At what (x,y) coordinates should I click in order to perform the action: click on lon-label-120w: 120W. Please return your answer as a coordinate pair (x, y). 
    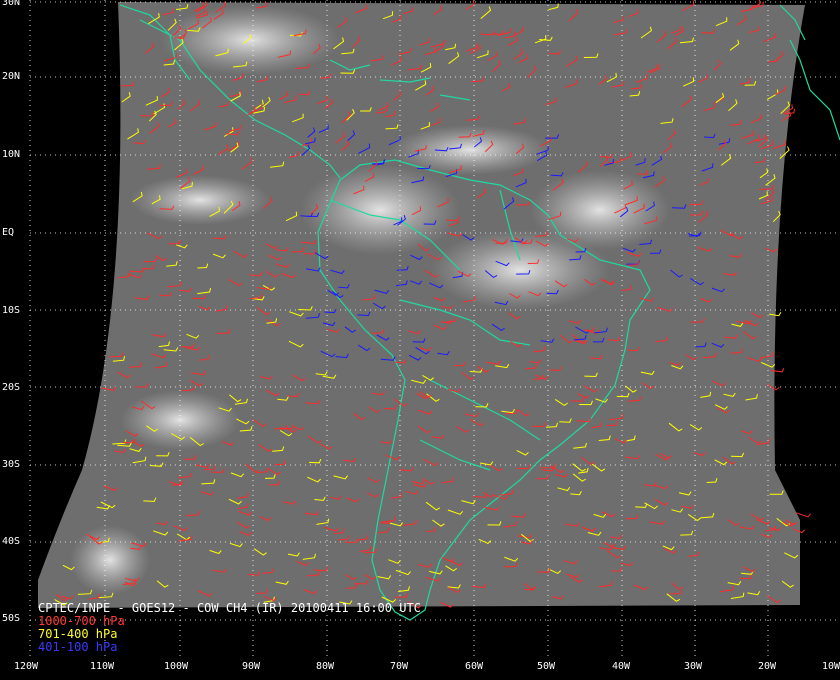
    Looking at the image, I should click on (26, 666).